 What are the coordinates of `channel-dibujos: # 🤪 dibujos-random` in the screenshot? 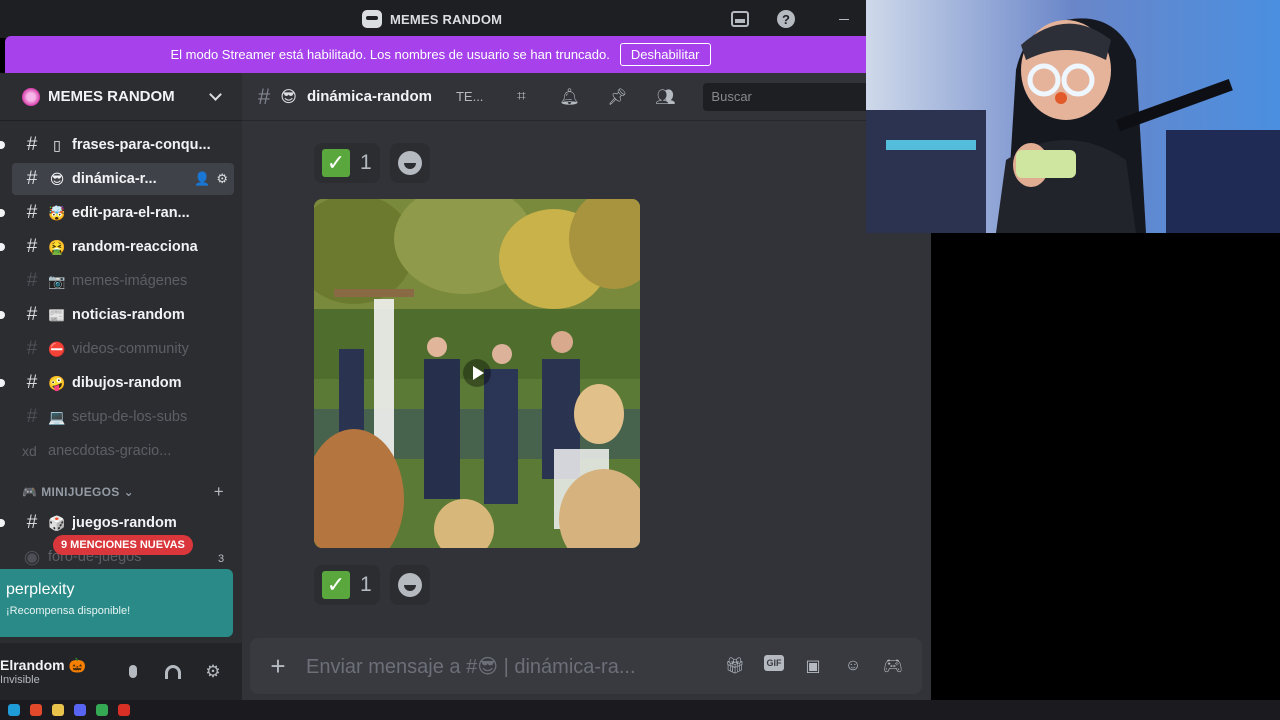 It's located at (117, 383).